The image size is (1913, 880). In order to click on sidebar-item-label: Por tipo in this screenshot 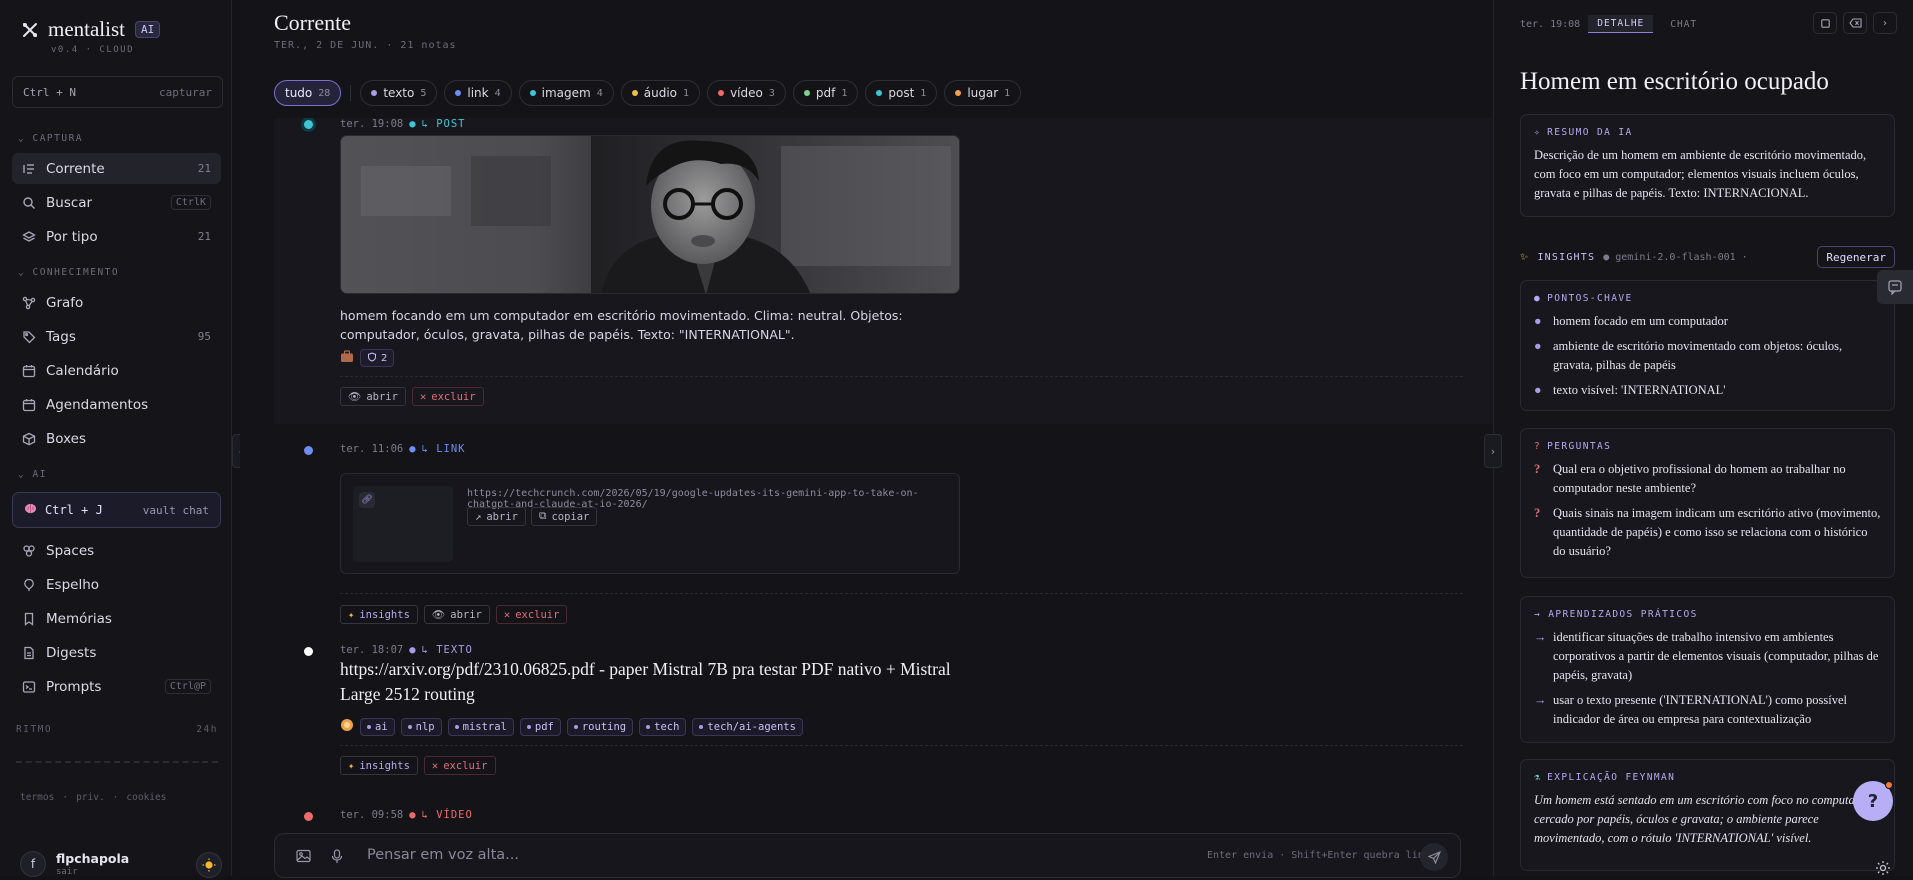, I will do `click(72, 236)`.